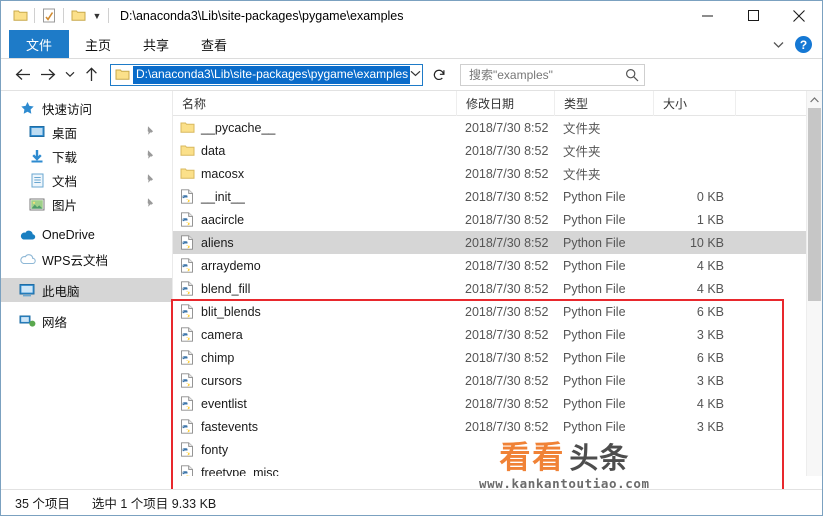  Describe the element at coordinates (792, 44) in the screenshot. I see `ribbon-right-controls: ?` at that location.